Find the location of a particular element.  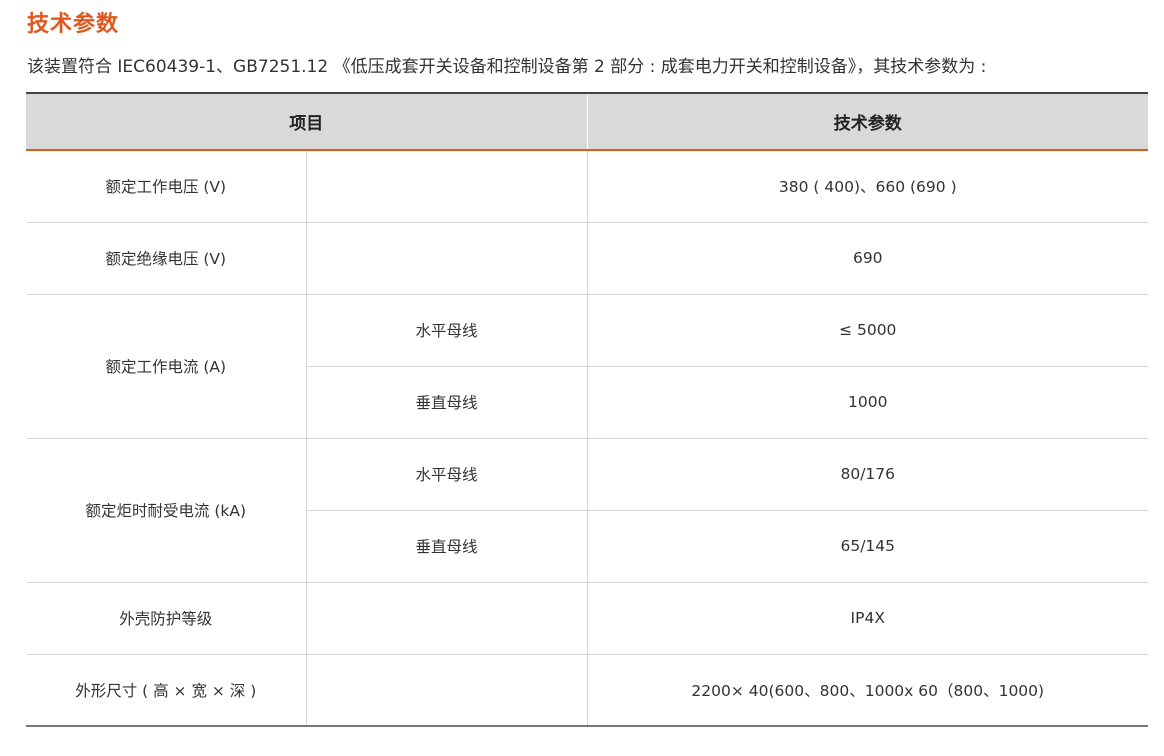

row-item-rated-voltage: 额定工作电压 (V) is located at coordinates (166, 186).